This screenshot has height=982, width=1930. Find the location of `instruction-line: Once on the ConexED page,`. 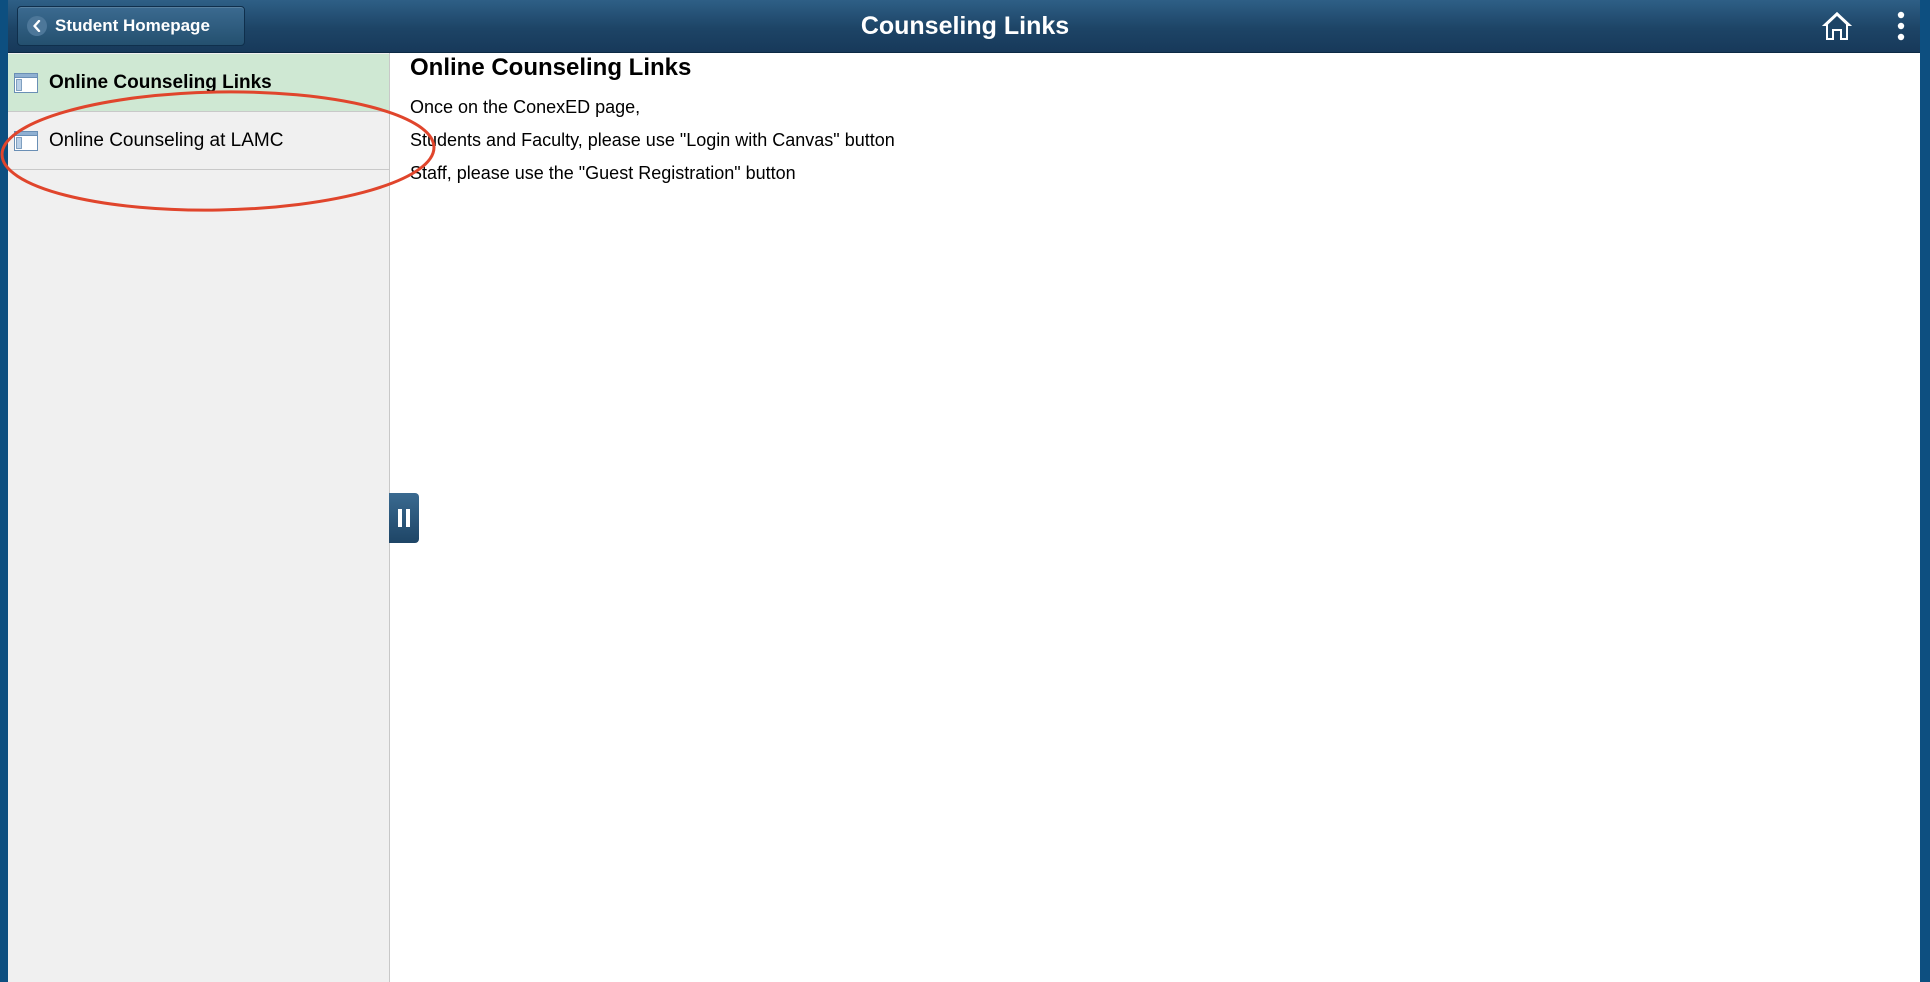

instruction-line: Once on the ConexED page, is located at coordinates (525, 107).